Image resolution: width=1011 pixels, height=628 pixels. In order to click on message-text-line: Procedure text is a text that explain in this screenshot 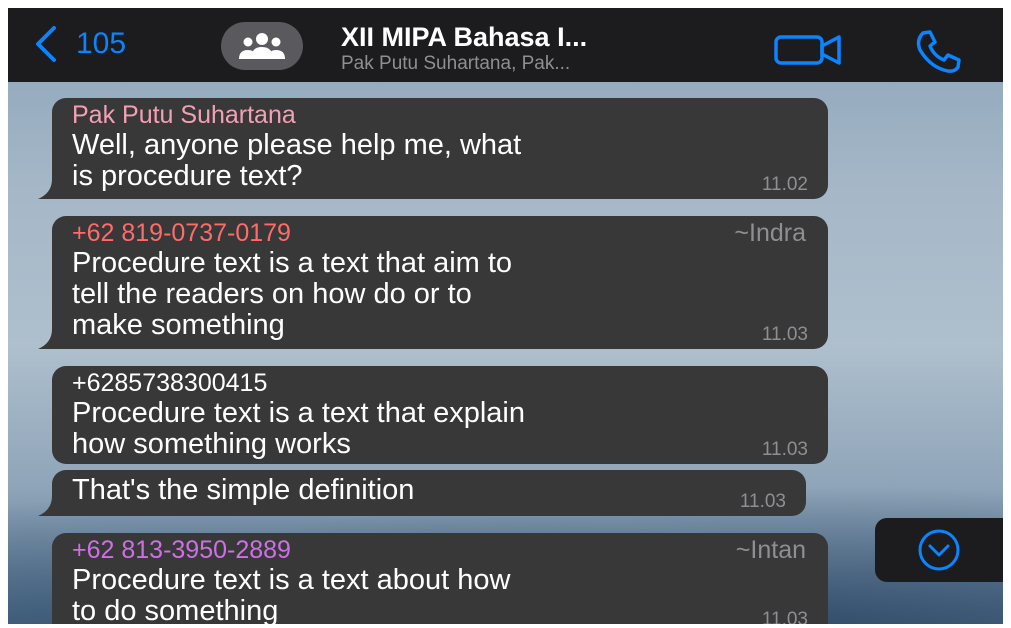, I will do `click(298, 413)`.